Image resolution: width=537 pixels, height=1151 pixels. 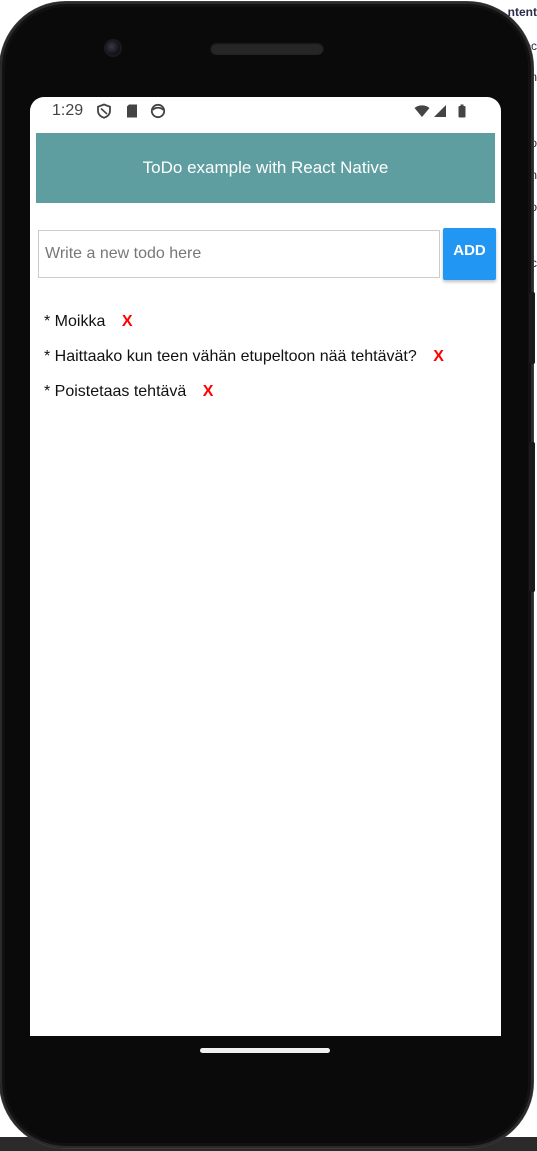 What do you see at coordinates (532, 328) in the screenshot?
I see `power-button` at bounding box center [532, 328].